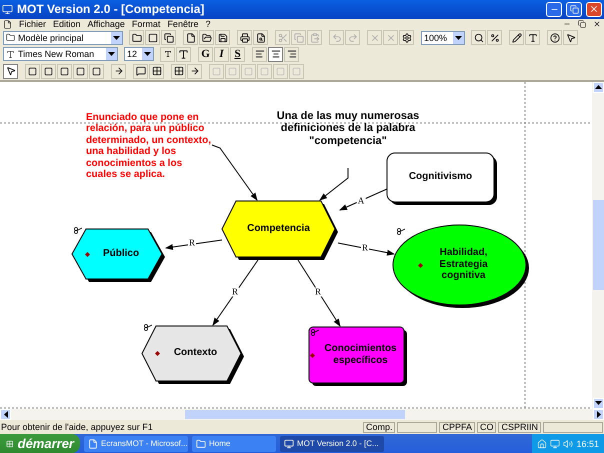 This screenshot has height=453, width=604. Describe the element at coordinates (457, 427) in the screenshot. I see `status-panel: CPPFA` at that location.